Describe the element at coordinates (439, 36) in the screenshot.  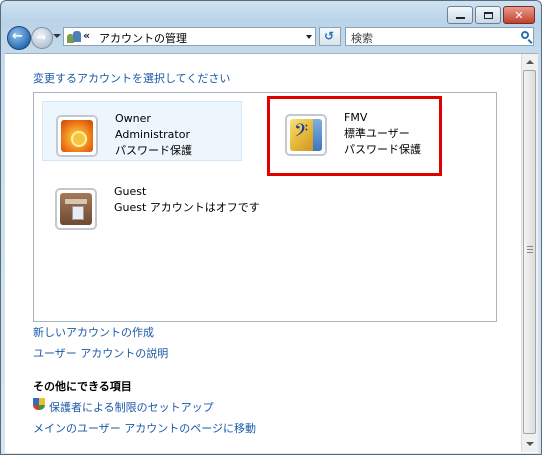
I see `search-box: 検索` at that location.